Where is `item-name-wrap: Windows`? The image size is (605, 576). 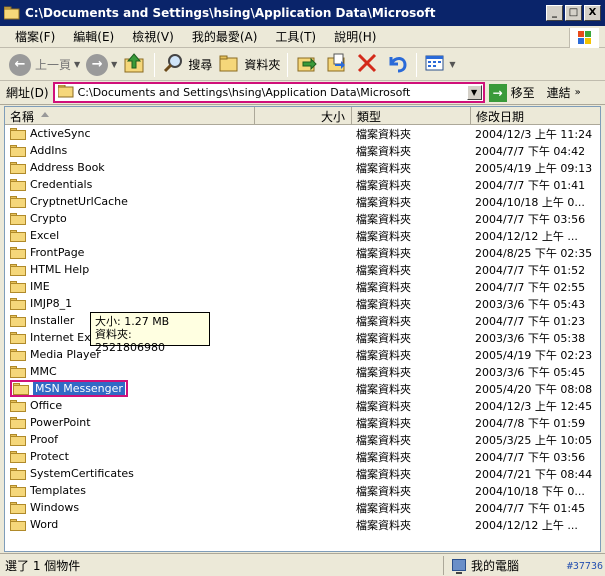 item-name-wrap: Windows is located at coordinates (44, 507).